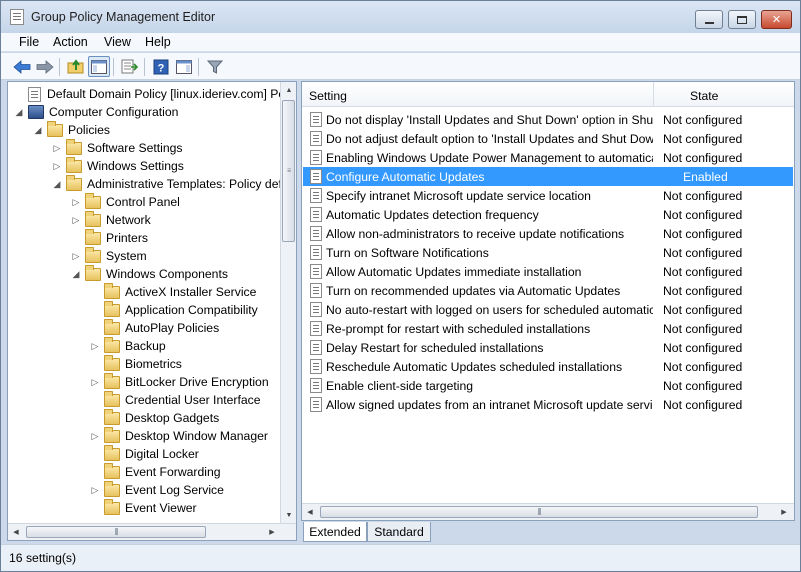 The image size is (801, 572). I want to click on tree-node: Desktop Gadgets, so click(154, 417).